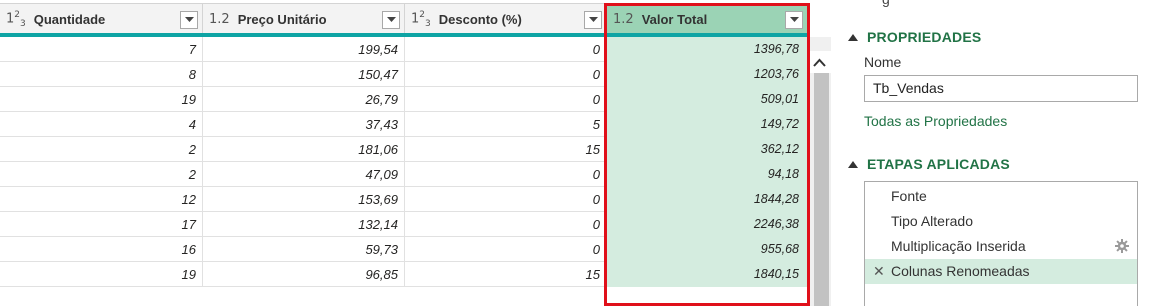  I want to click on step-label: Colunas Renomeadas, so click(960, 271).